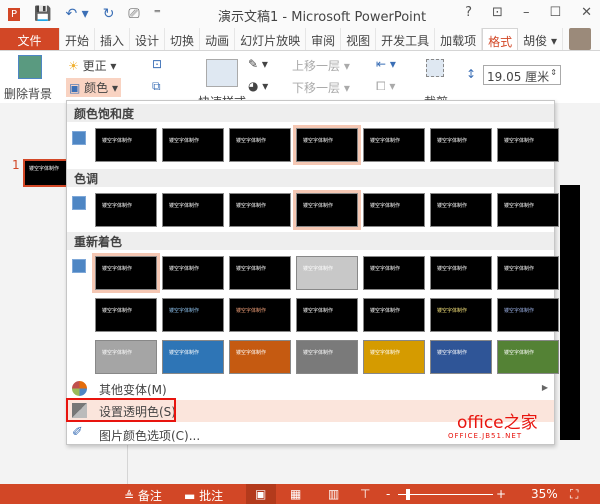  What do you see at coordinates (92, 65) in the screenshot?
I see `corrections-button: ☀ 更正 ▾` at bounding box center [92, 65].